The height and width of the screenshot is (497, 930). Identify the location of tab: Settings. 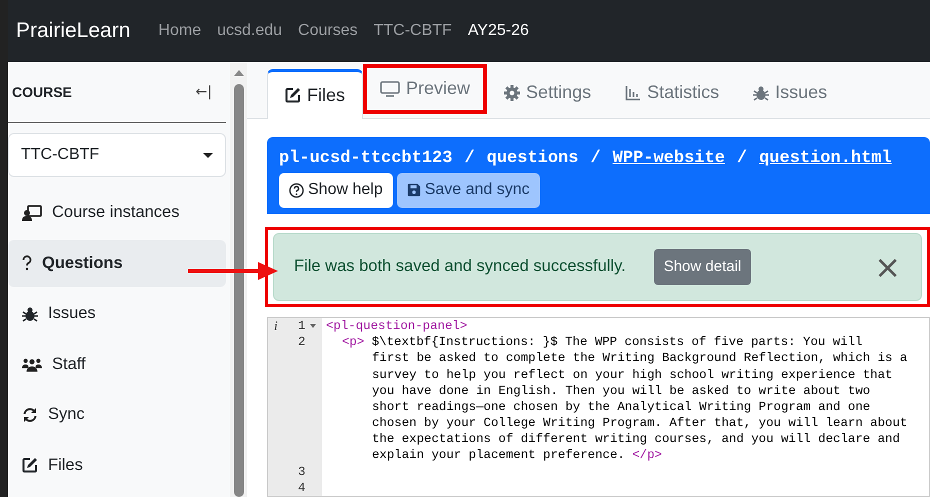
(547, 93).